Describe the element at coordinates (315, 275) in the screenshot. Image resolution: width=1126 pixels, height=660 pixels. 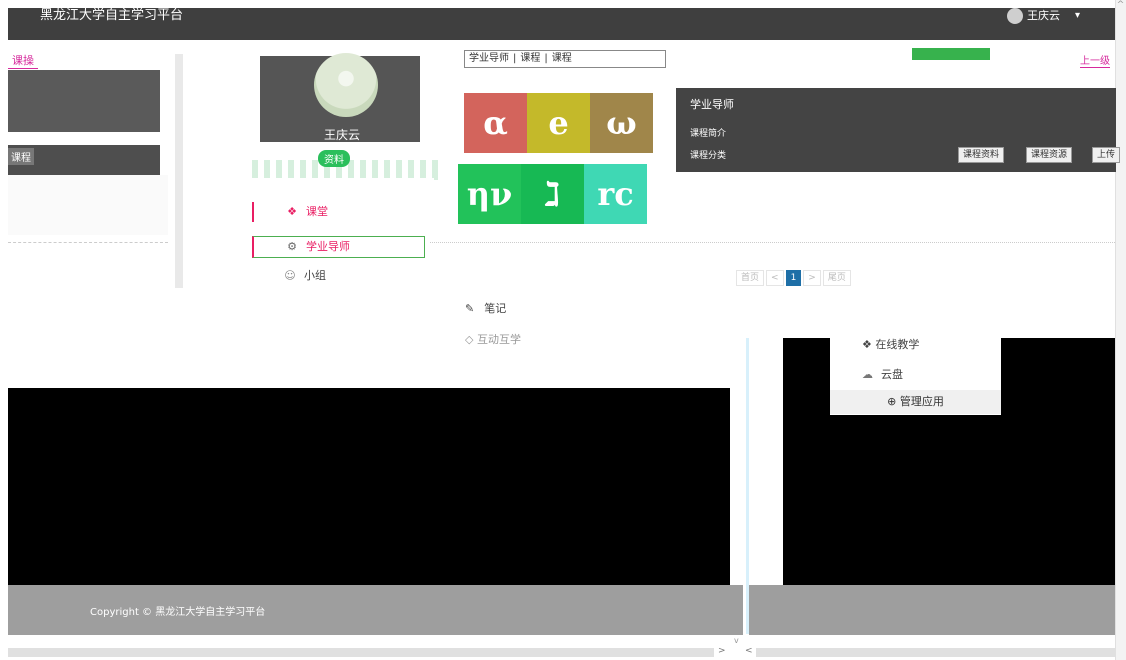
I see `sidebar-item-label: 小组` at that location.